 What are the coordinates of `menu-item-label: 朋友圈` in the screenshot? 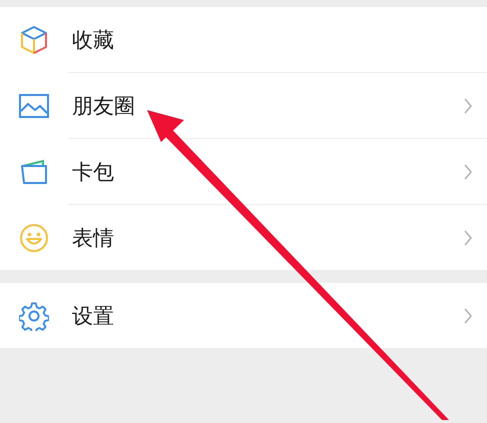 It's located at (265, 106).